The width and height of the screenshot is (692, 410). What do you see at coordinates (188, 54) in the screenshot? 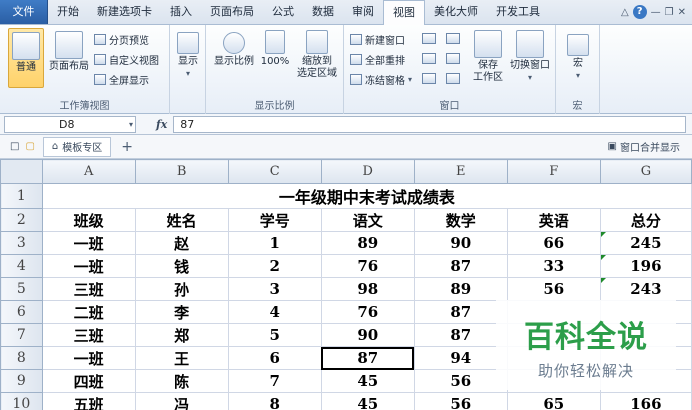
I see `show-button: 显示 ▾` at bounding box center [188, 54].